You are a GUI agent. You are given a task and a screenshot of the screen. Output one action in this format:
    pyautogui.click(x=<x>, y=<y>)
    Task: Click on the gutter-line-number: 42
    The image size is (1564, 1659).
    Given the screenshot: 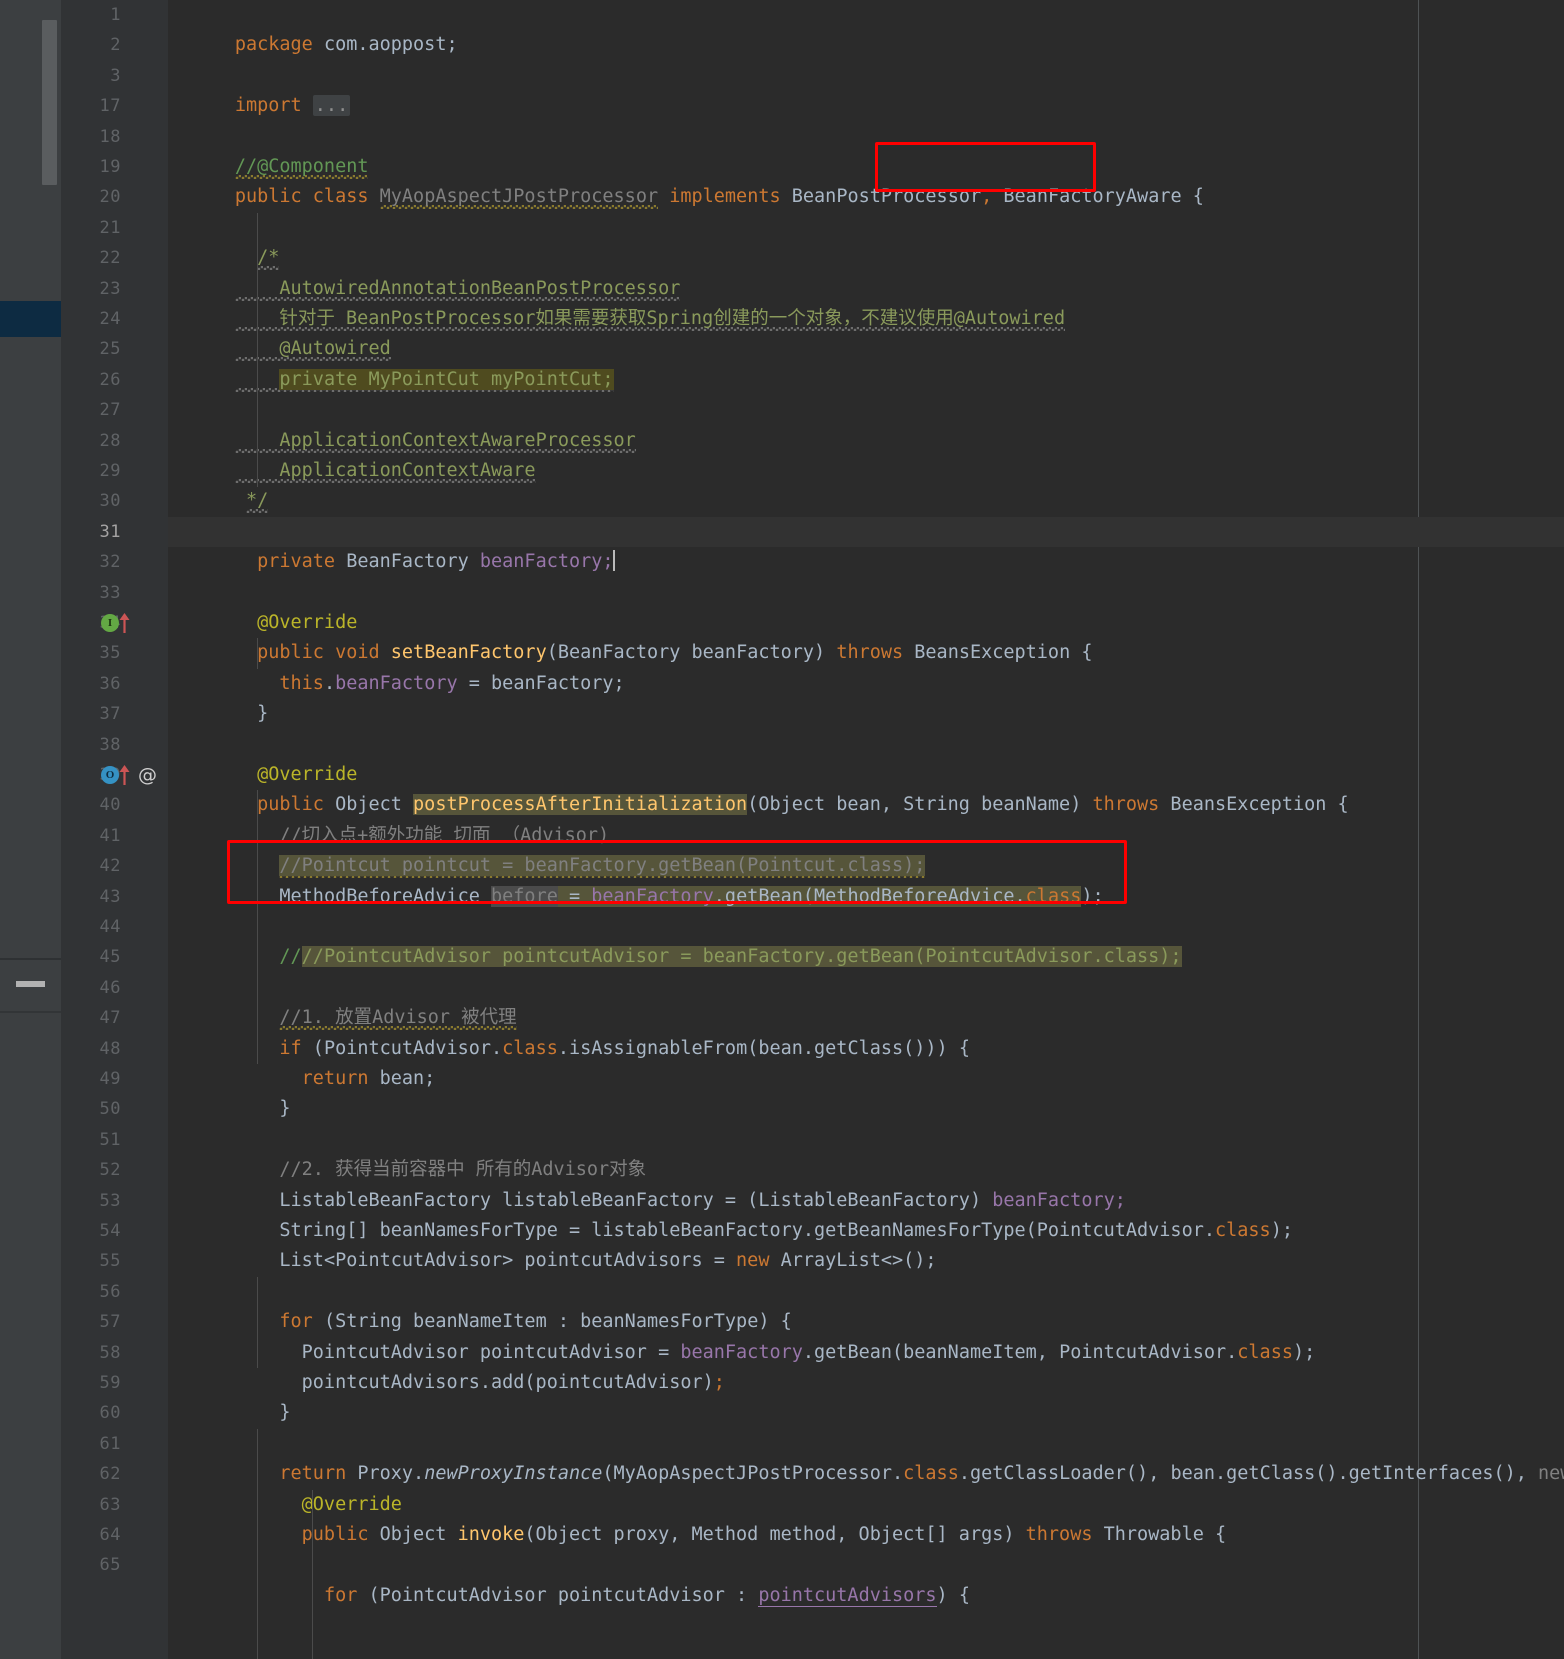 What is the action you would take?
    pyautogui.click(x=114, y=866)
    